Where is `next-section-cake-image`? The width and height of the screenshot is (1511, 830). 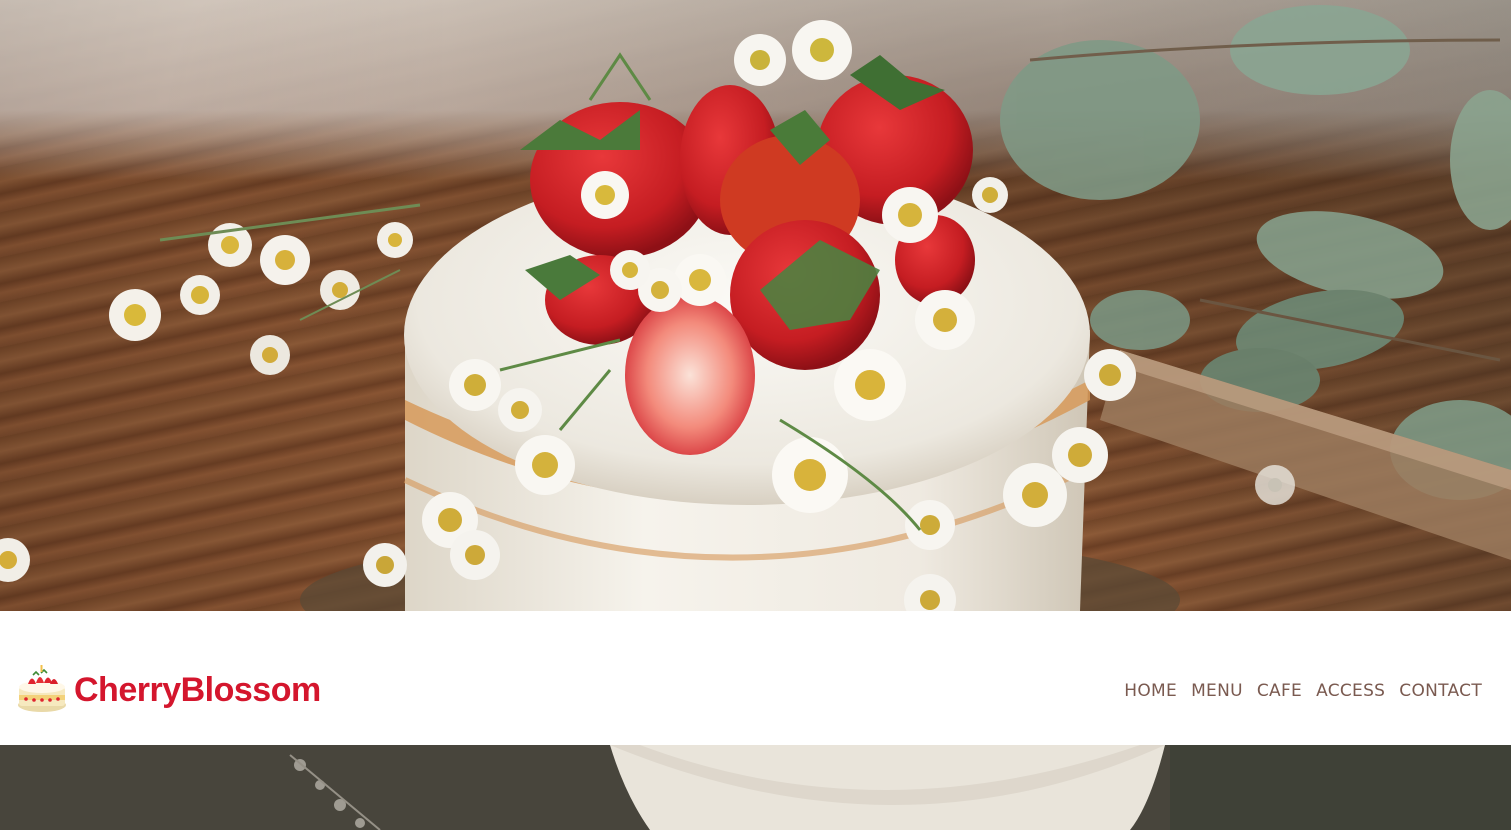
next-section-cake-image is located at coordinates (755, 787).